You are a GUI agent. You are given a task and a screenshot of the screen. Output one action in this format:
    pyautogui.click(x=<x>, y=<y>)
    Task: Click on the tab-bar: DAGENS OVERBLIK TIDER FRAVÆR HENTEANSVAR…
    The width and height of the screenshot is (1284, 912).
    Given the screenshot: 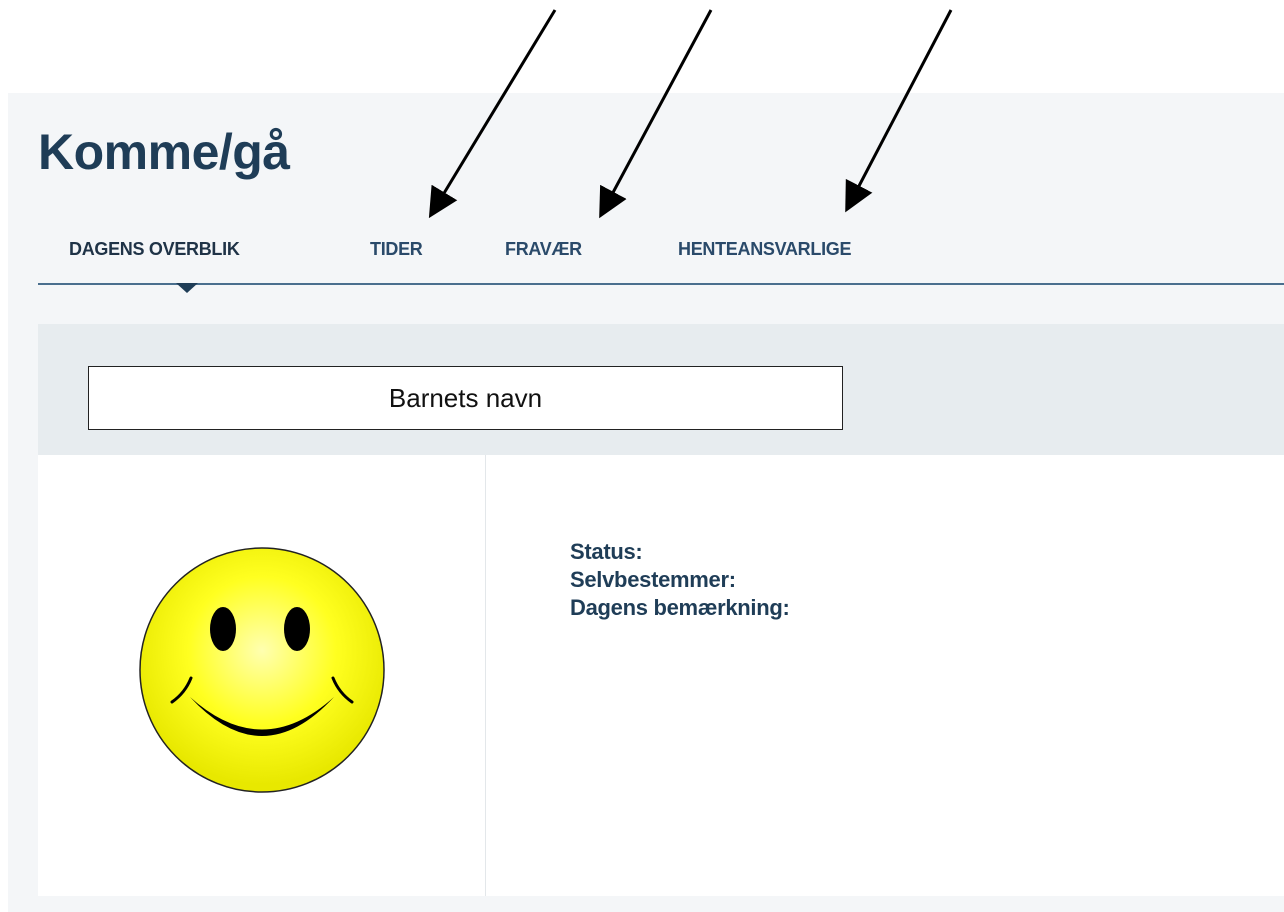 What is the action you would take?
    pyautogui.click(x=661, y=266)
    